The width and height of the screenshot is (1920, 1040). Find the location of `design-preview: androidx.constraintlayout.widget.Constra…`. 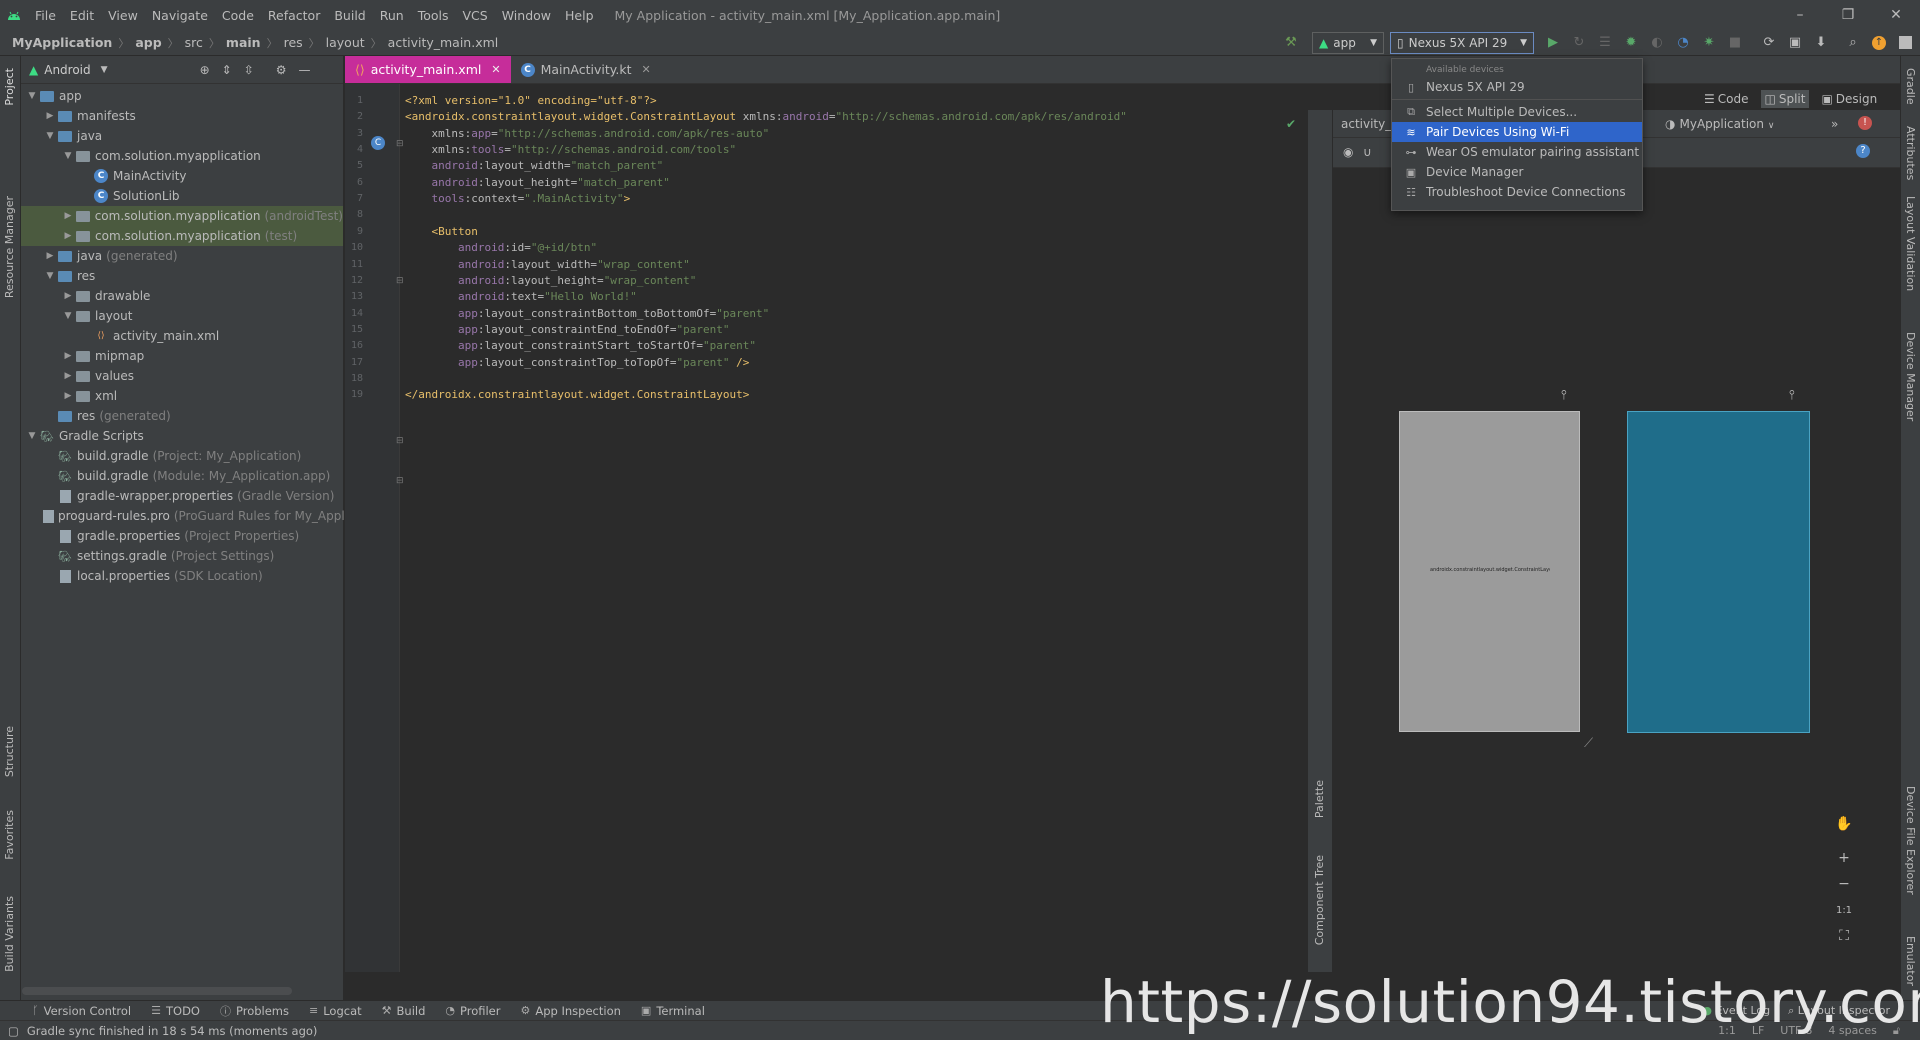

design-preview: androidx.constraintlayout.widget.Constra… is located at coordinates (1489, 571).